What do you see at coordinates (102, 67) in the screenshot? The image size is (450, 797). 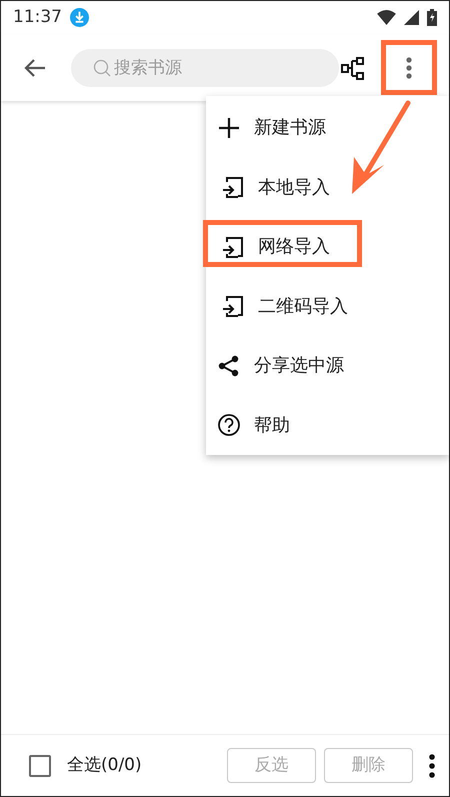 I see `search-icon` at bounding box center [102, 67].